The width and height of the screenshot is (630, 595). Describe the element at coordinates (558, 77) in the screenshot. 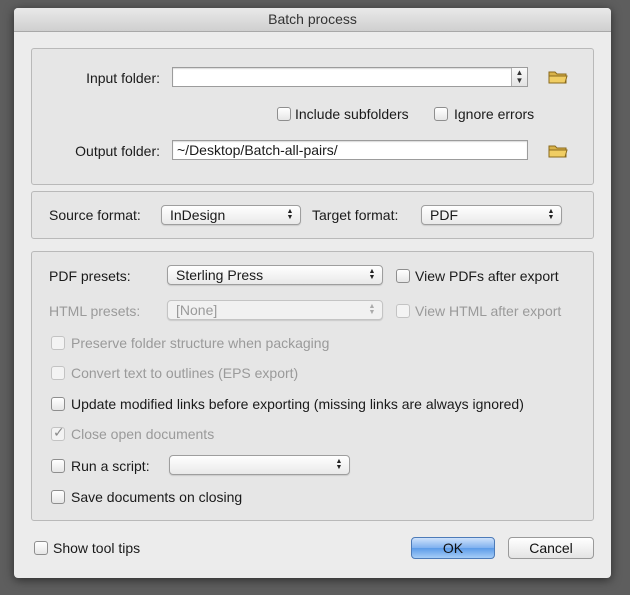

I see `input-folder-browse-icon` at that location.